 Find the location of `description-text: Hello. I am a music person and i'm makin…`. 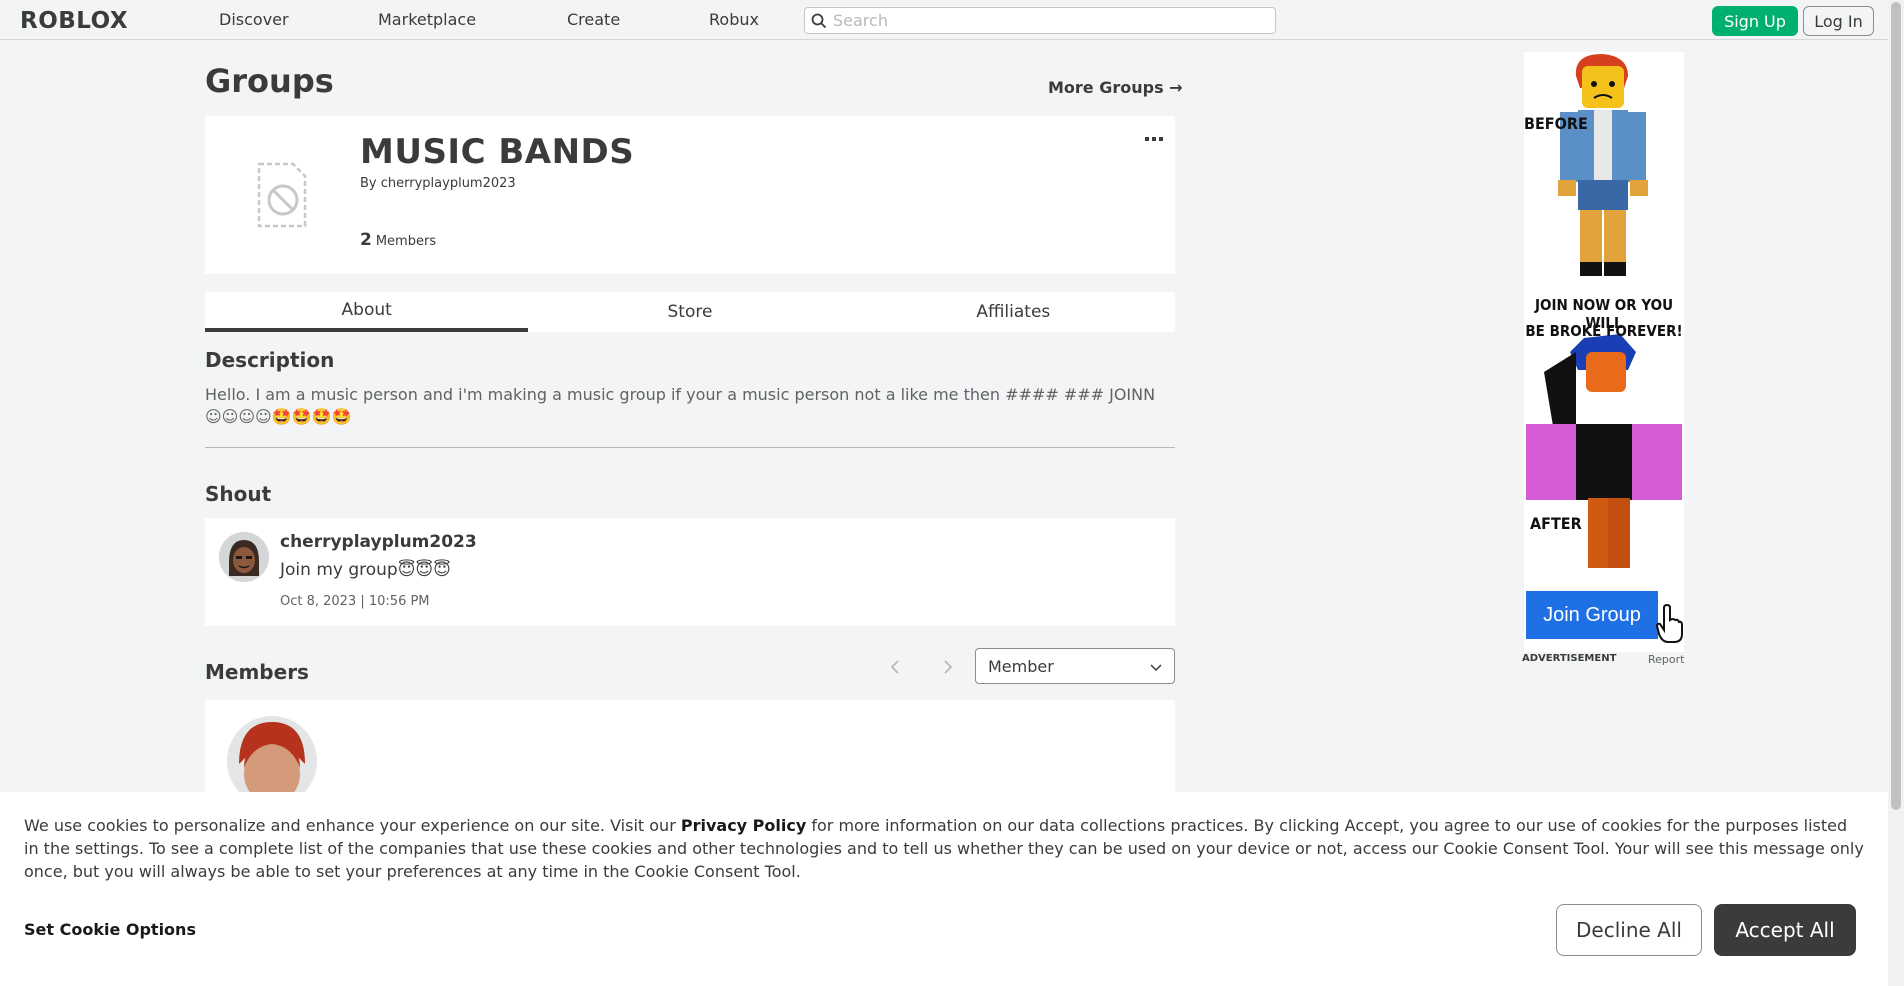

description-text: Hello. I am a music person and i'm makin… is located at coordinates (680, 405).